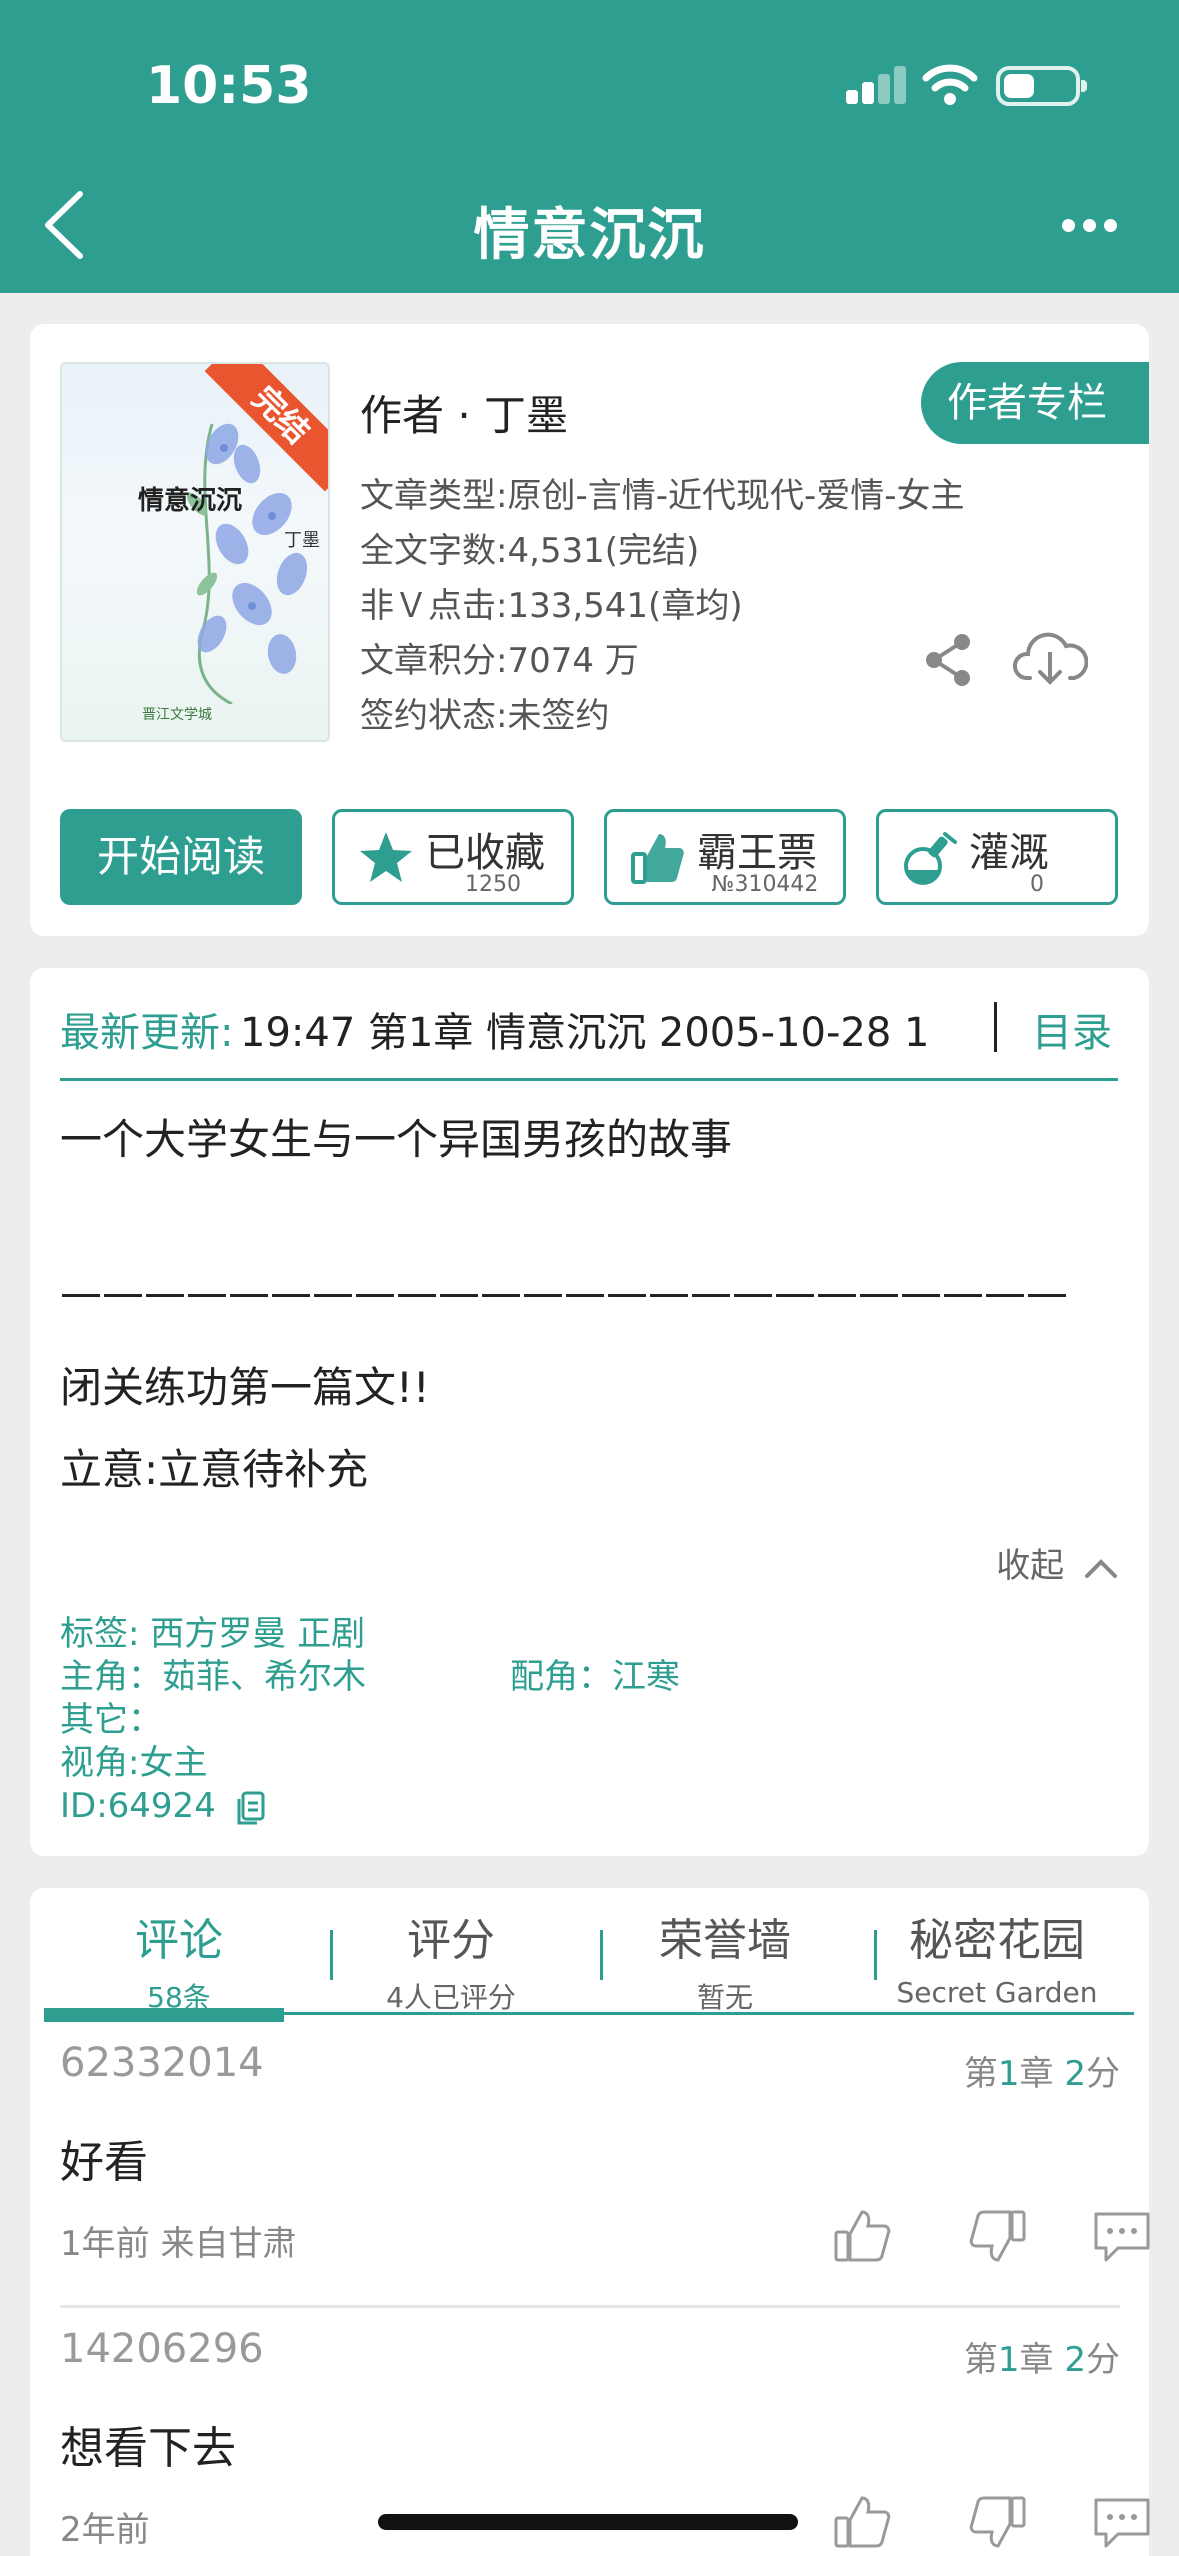 Image resolution: width=1179 pixels, height=2556 pixels. What do you see at coordinates (178, 2244) in the screenshot?
I see `comment-meta: 1年前 来自甘肃` at bounding box center [178, 2244].